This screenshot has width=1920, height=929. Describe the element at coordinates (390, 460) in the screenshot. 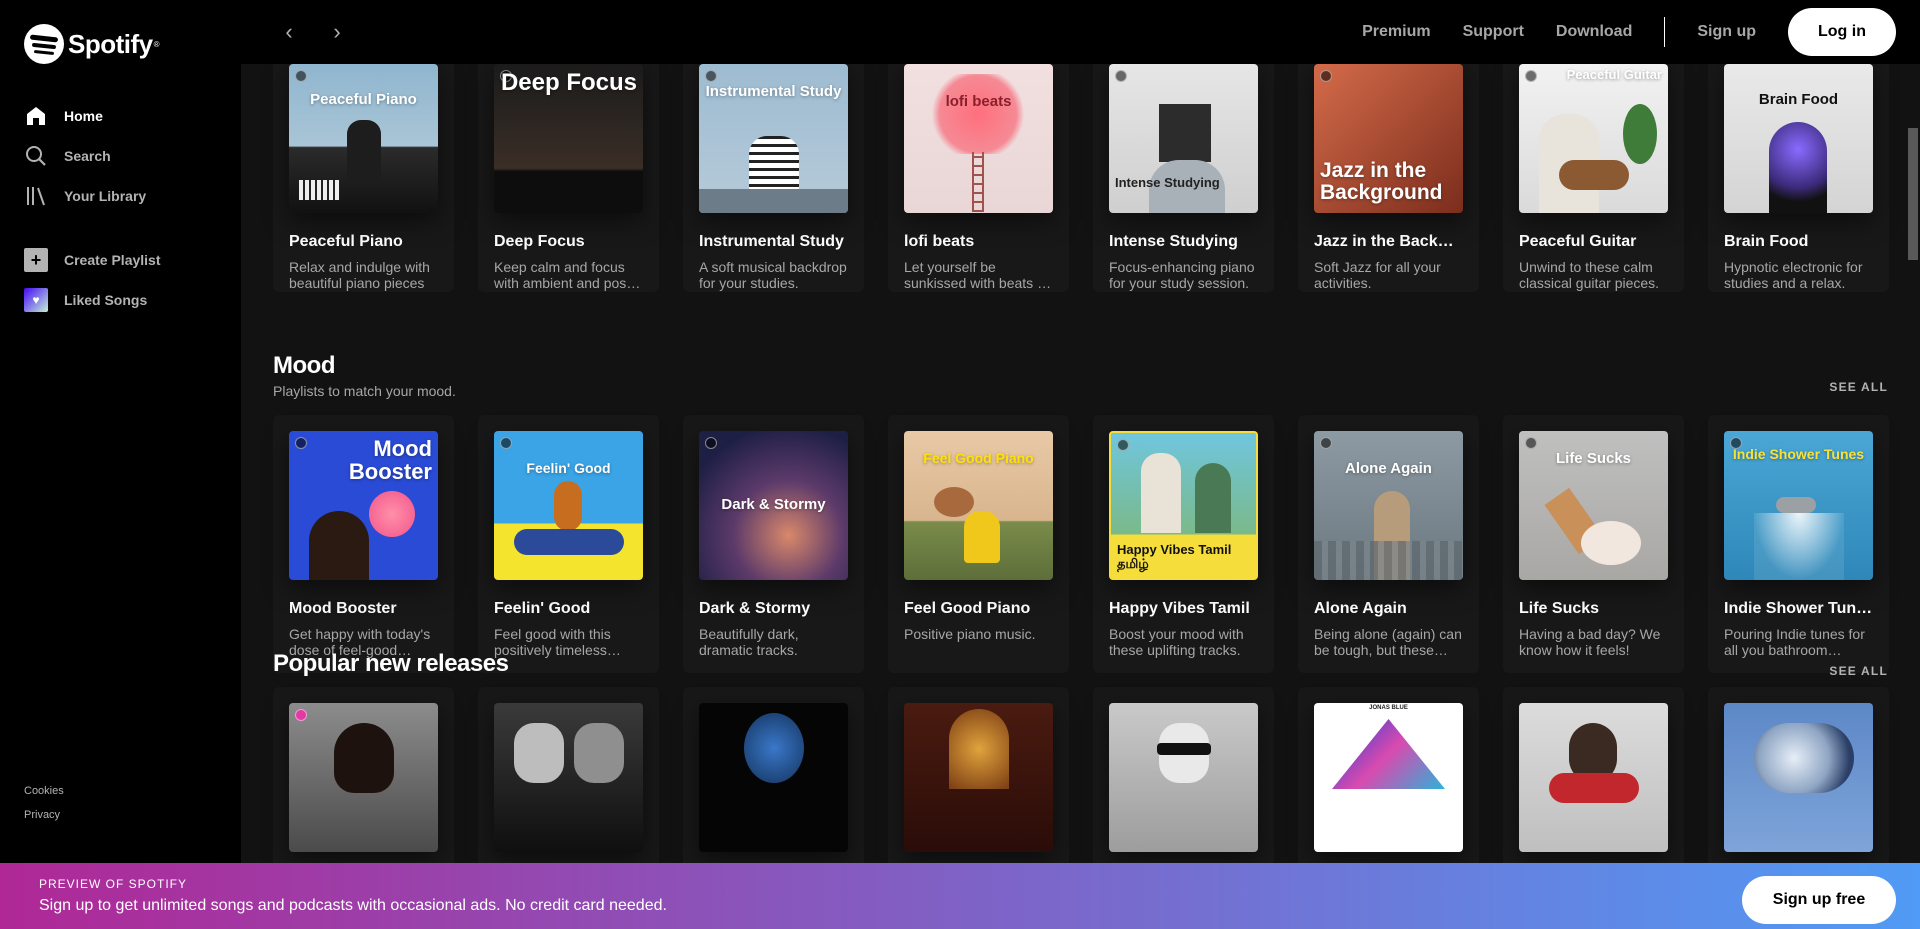

I see `cover-title: Mood Booster` at that location.